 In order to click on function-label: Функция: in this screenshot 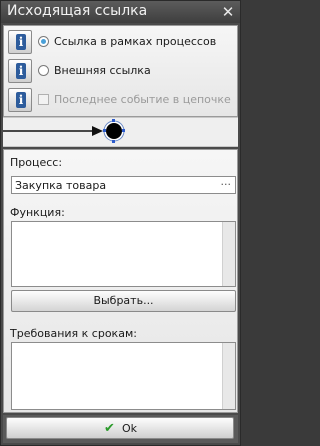, I will do `click(37, 212)`.